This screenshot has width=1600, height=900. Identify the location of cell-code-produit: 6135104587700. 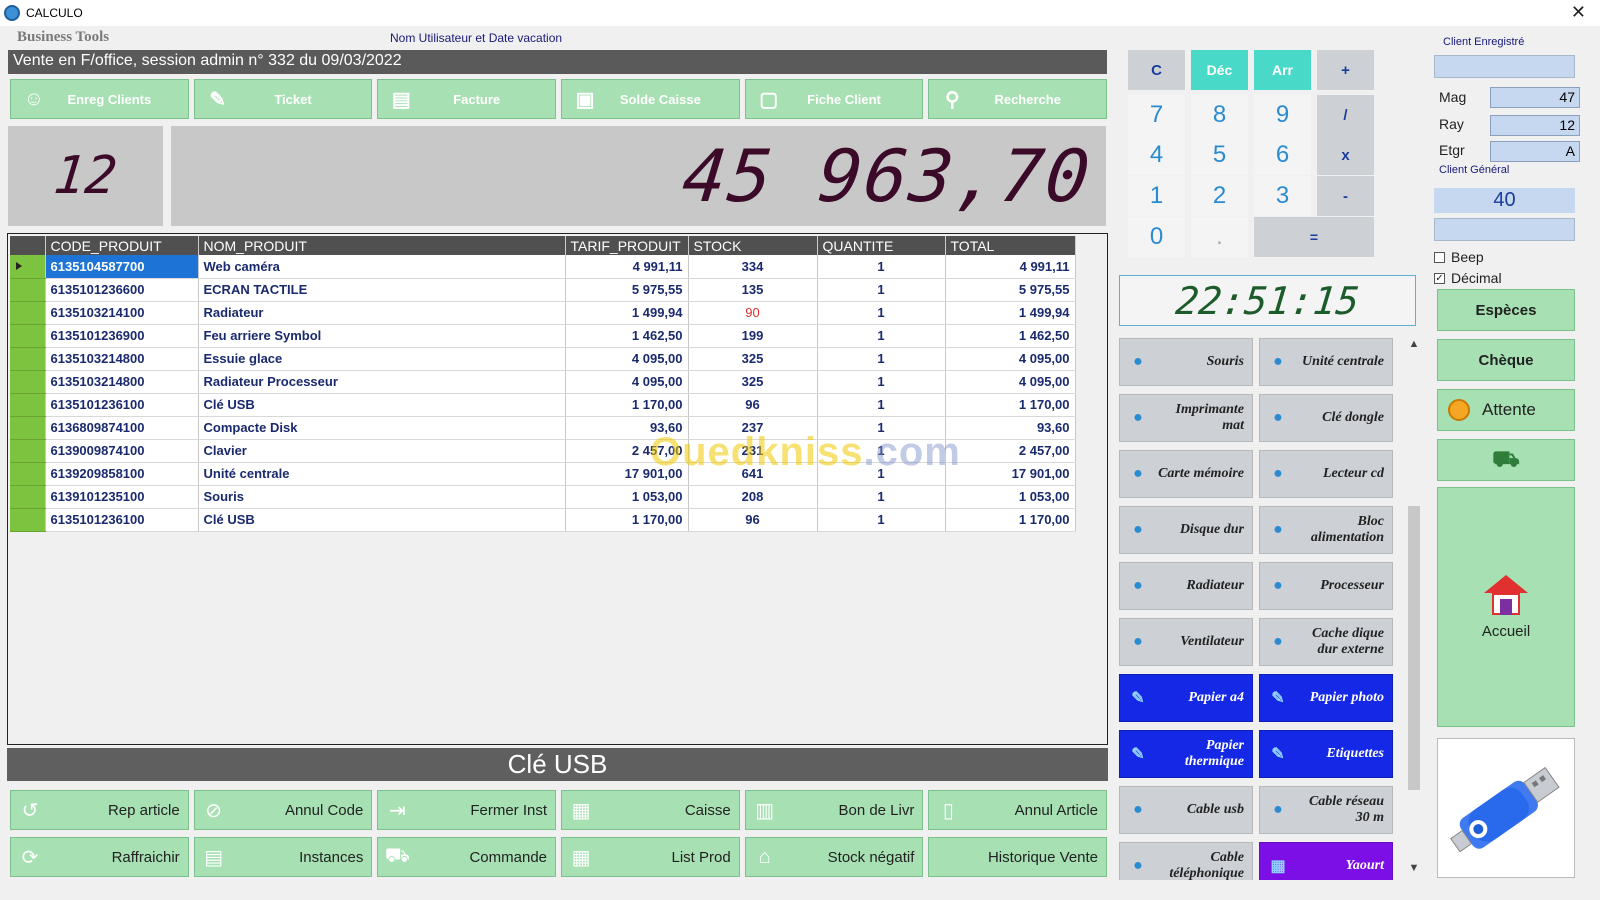
(122, 267).